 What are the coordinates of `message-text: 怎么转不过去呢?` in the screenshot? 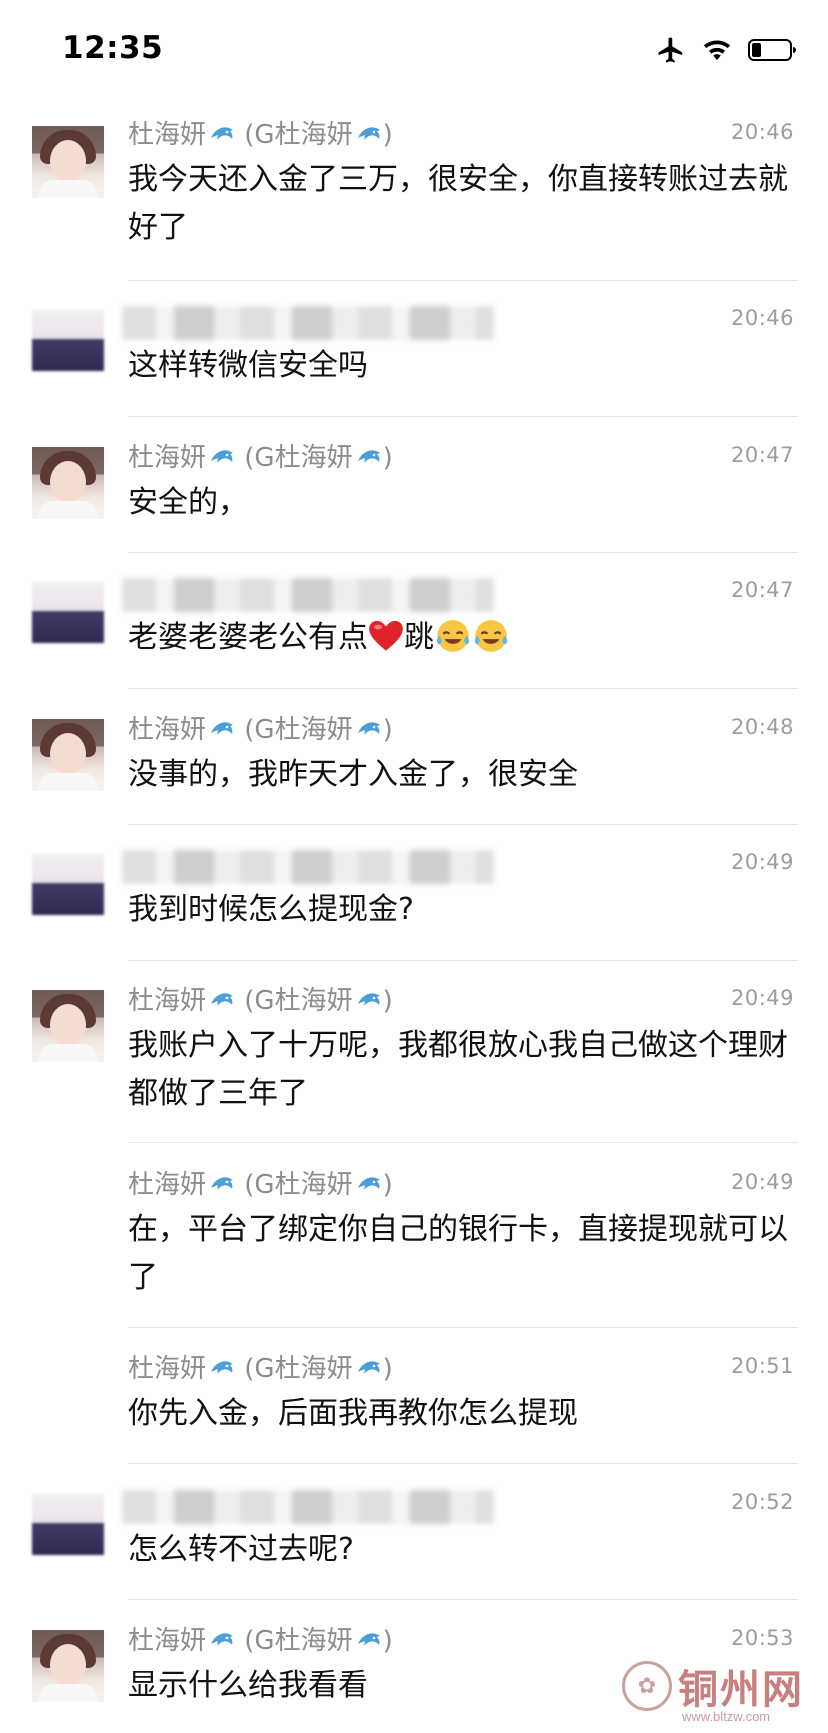 It's located at (458, 1550).